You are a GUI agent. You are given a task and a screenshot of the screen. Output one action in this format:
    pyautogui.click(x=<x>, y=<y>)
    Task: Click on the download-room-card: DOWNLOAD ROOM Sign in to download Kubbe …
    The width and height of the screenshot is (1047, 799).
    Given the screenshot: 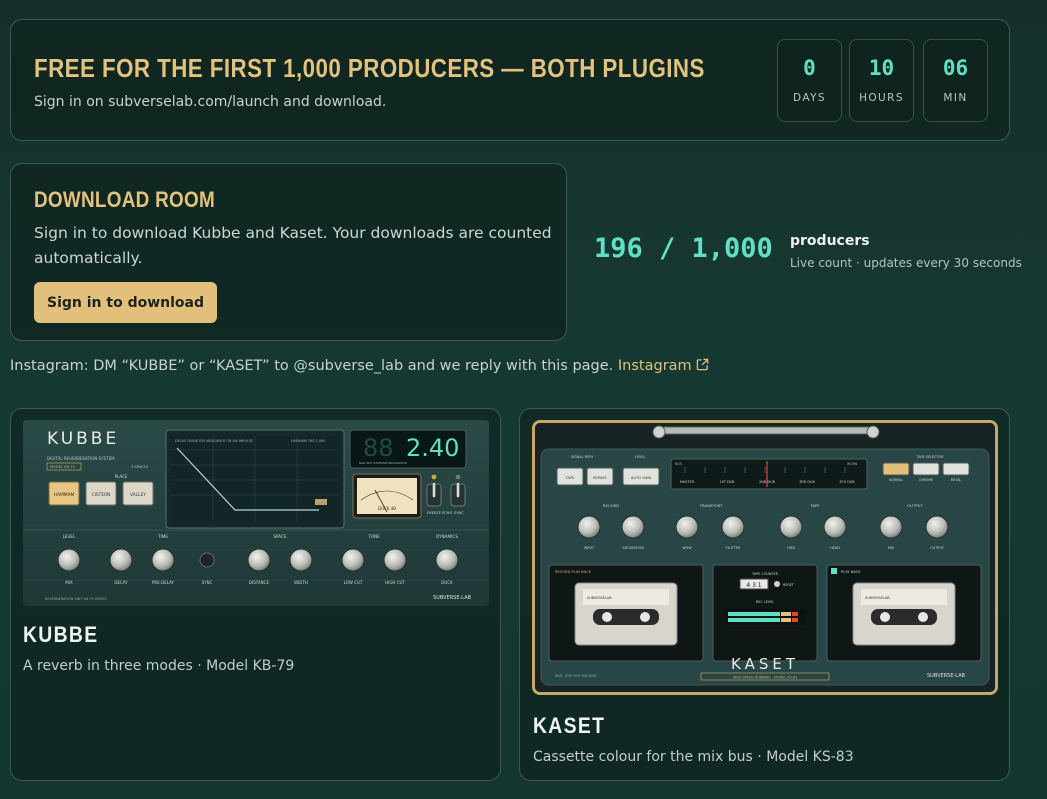 What is the action you would take?
    pyautogui.click(x=288, y=252)
    